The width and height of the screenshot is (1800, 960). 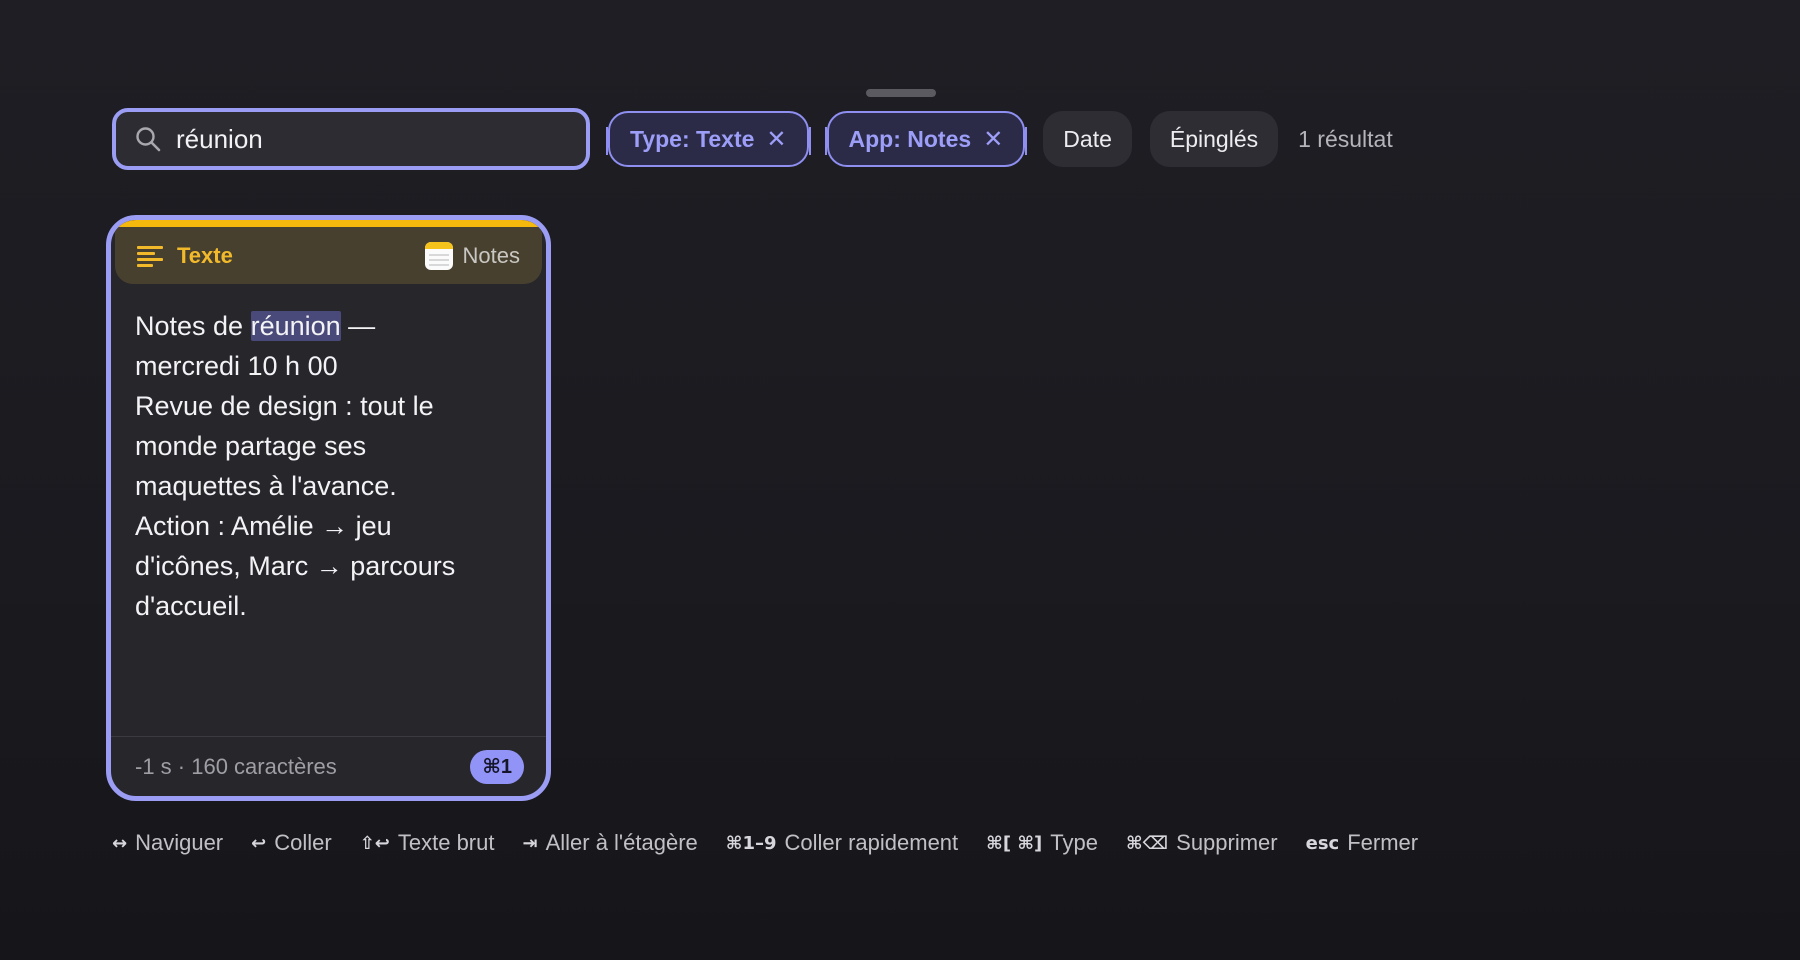 I want to click on hint-plain-text: ⇧↩ Texte brut, so click(x=427, y=843).